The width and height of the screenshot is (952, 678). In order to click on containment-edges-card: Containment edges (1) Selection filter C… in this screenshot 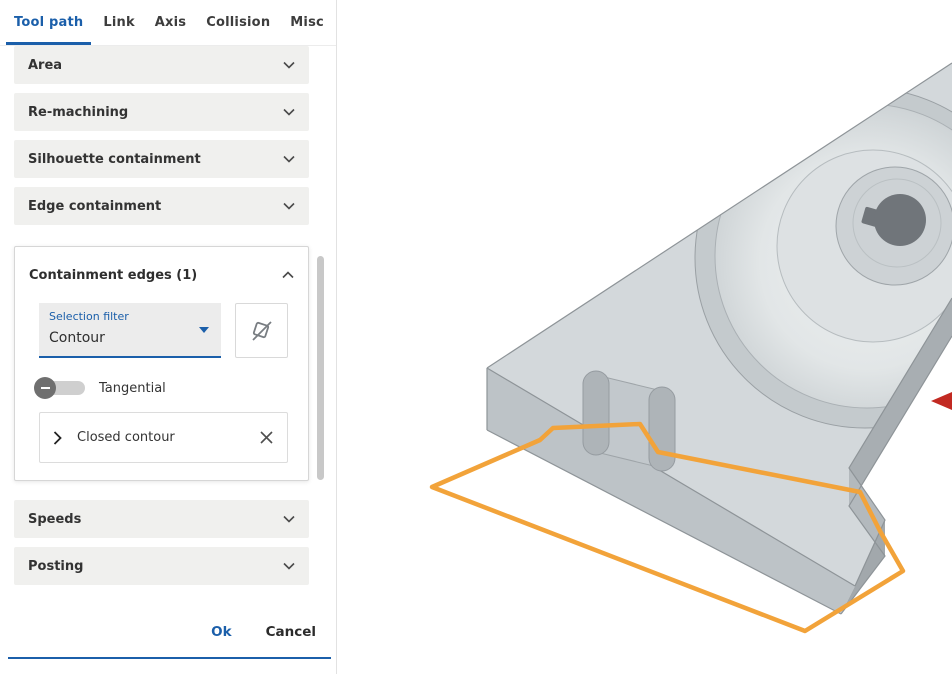, I will do `click(161, 363)`.